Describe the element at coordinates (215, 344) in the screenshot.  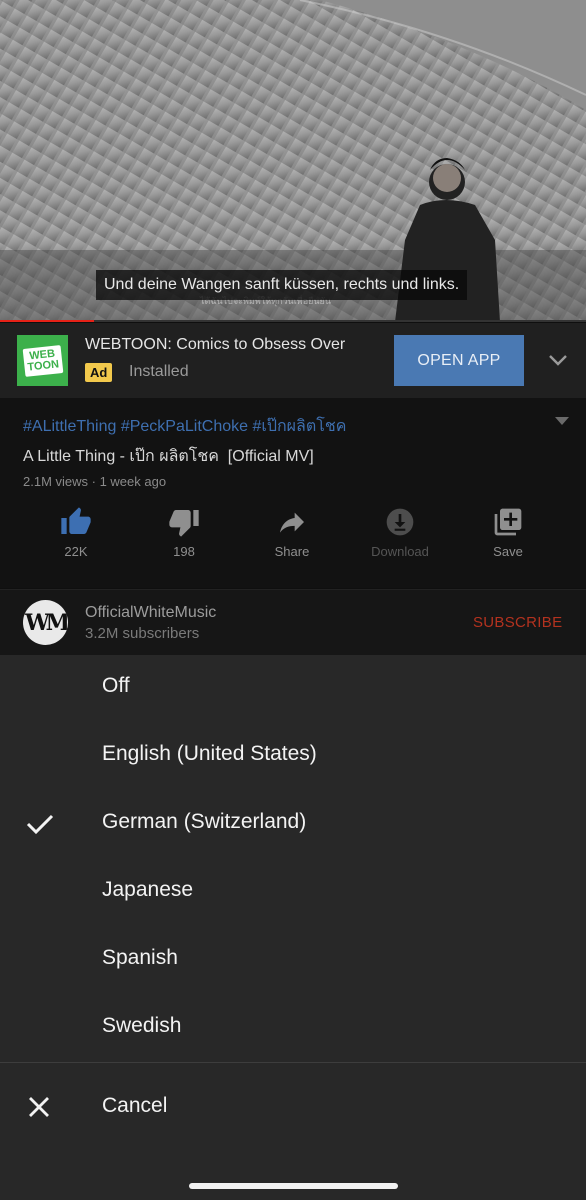
I see `ad-title: WEBTOON: Comics to Obsess Over` at that location.